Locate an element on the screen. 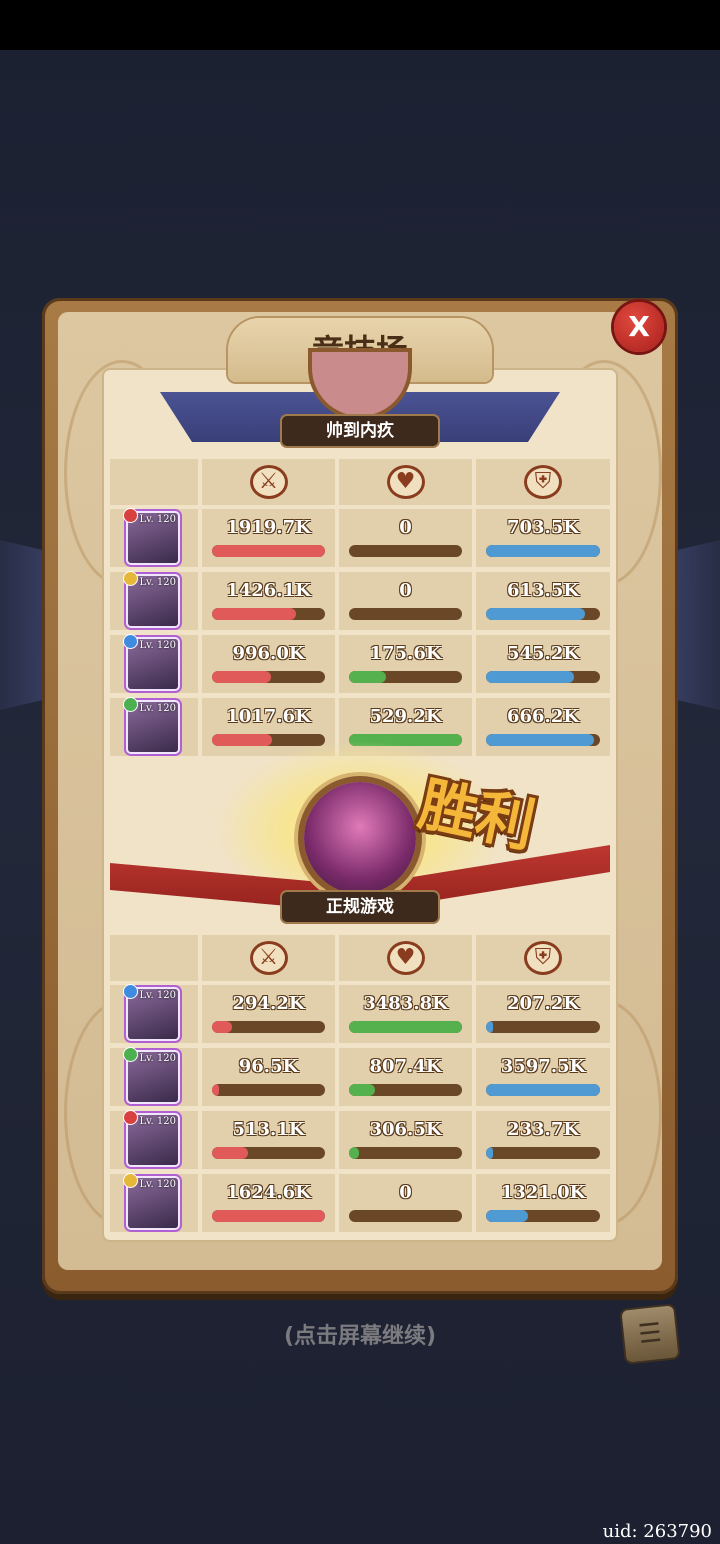 This screenshot has width=720, height=1544. sword-icon: ⚔ is located at coordinates (268, 482).